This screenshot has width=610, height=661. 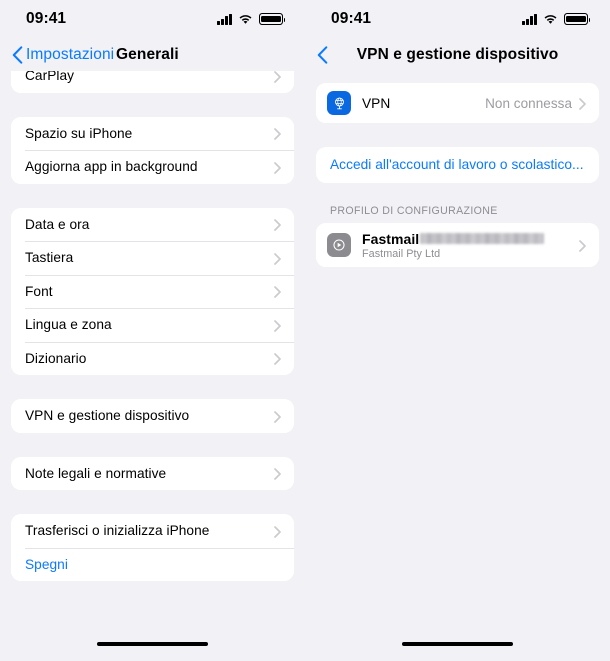 I want to click on page-title: VPN e gestione dispositivo, so click(x=457, y=54).